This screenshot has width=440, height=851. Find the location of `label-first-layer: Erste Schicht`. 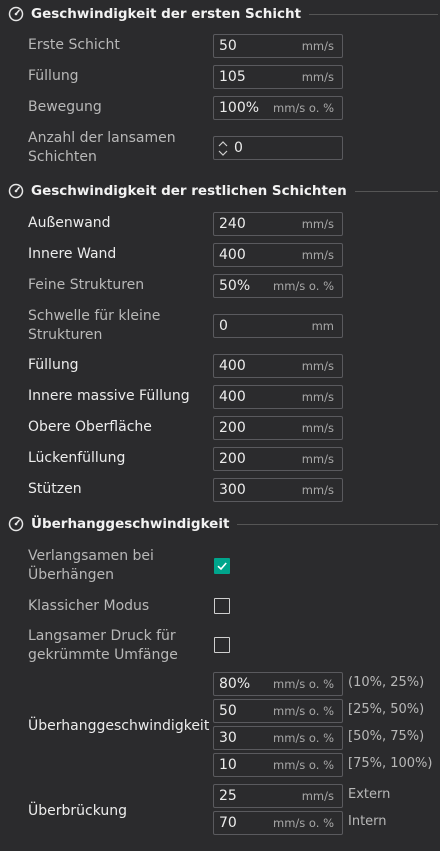

label-first-layer: Erste Schicht is located at coordinates (74, 45).